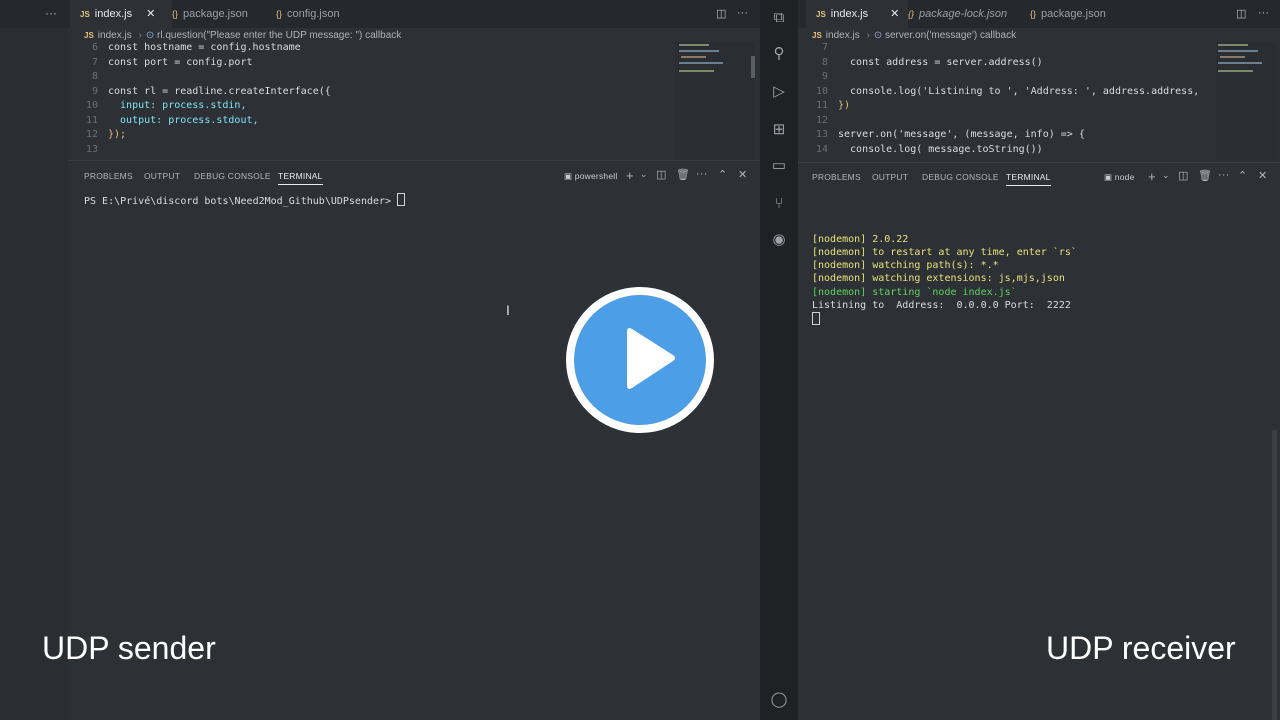 This screenshot has width=1280, height=720. What do you see at coordinates (779, 166) in the screenshot?
I see `folder-icon: ▭` at bounding box center [779, 166].